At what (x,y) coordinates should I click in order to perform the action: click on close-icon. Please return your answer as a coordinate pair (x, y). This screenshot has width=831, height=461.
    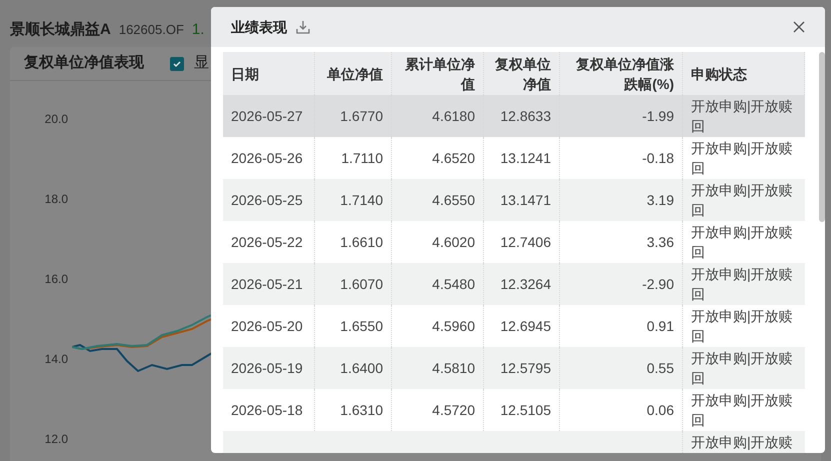
    Looking at the image, I should click on (799, 27).